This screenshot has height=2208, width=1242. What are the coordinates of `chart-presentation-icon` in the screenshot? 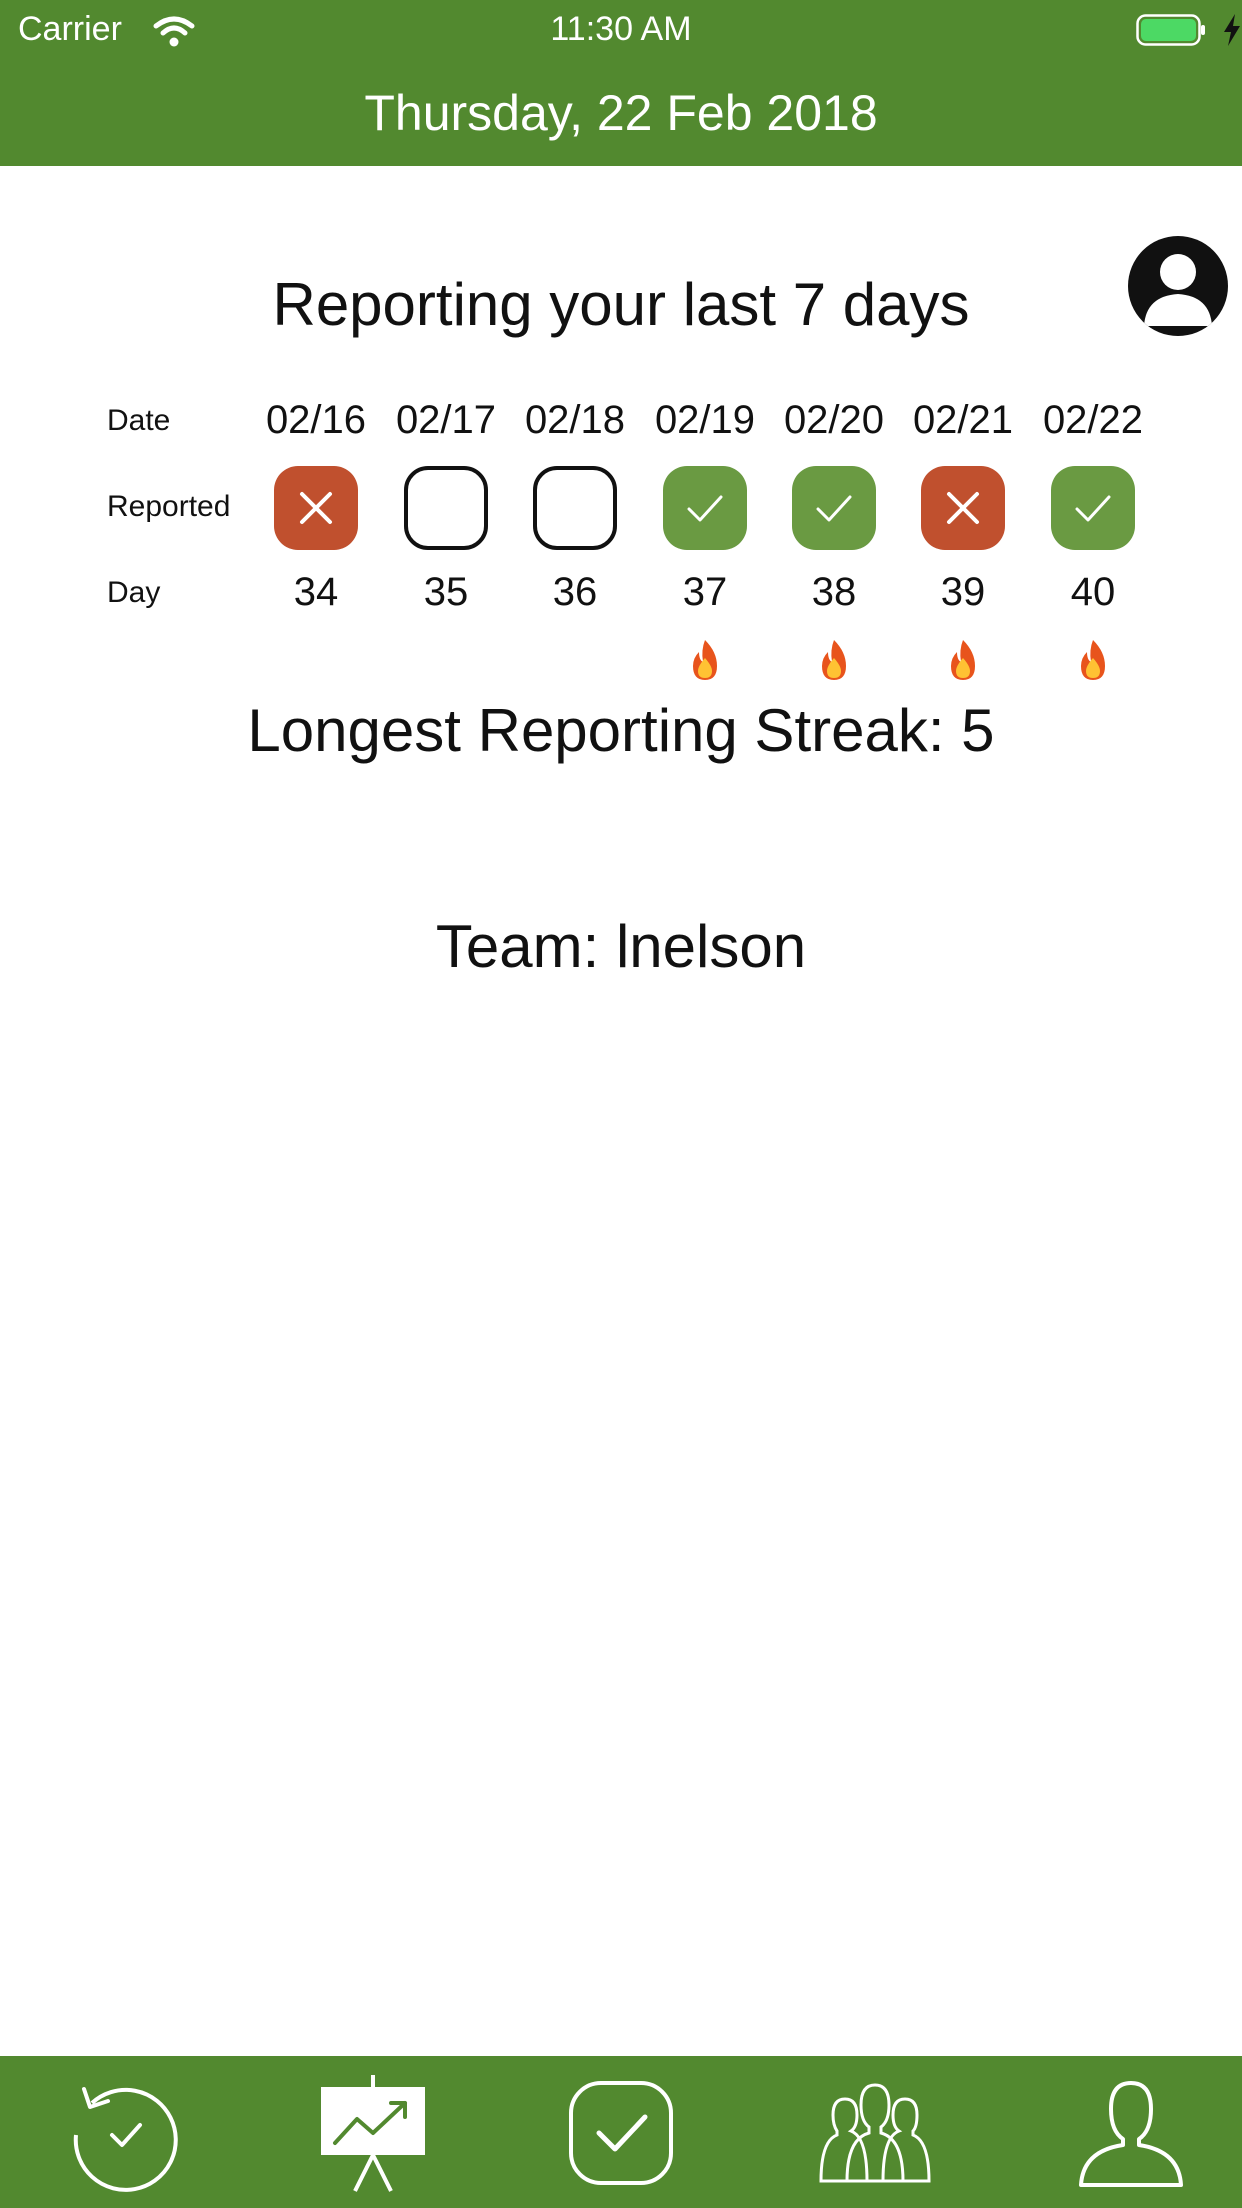 It's located at (373, 2133).